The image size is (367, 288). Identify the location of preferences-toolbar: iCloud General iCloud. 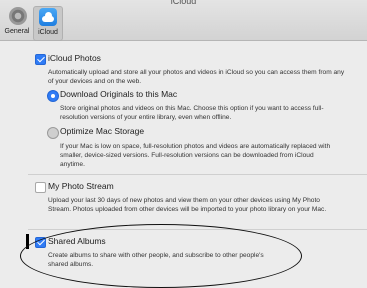
(183, 20).